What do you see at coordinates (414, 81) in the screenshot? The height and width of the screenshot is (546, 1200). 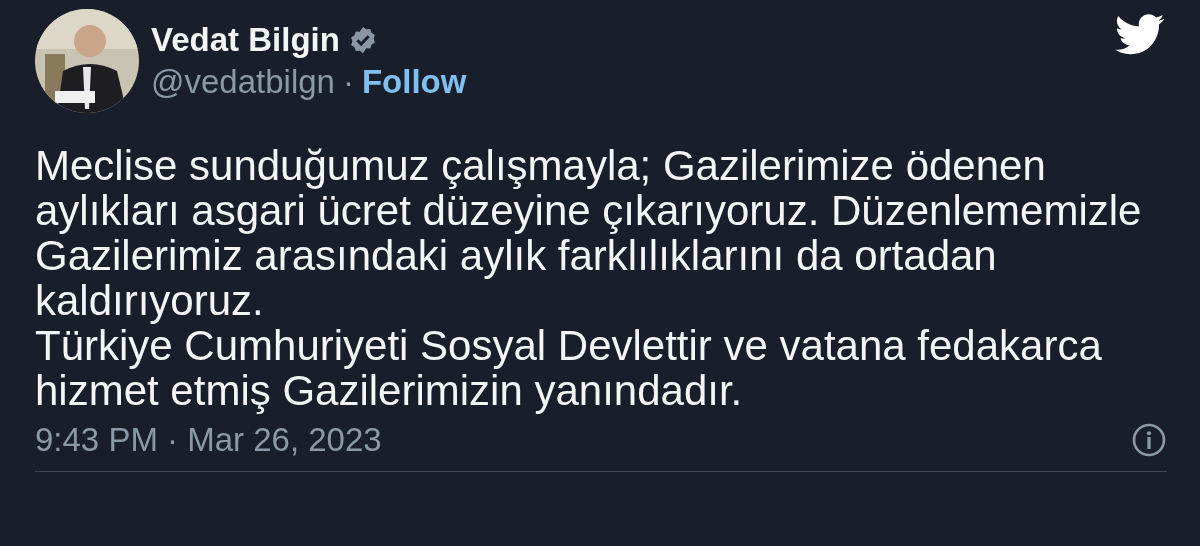 I see `follow-link: Follow` at bounding box center [414, 81].